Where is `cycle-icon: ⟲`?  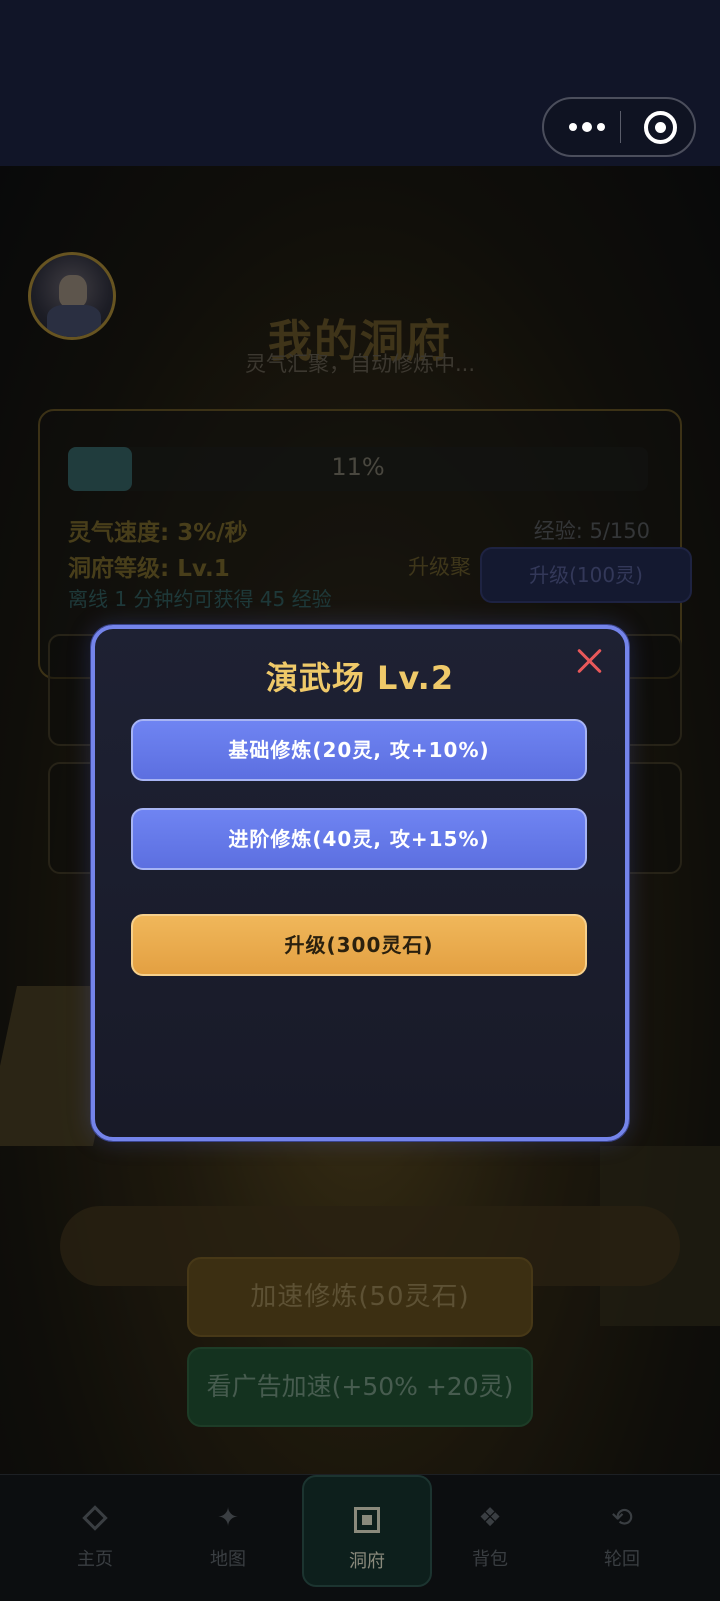 cycle-icon: ⟲ is located at coordinates (622, 1518).